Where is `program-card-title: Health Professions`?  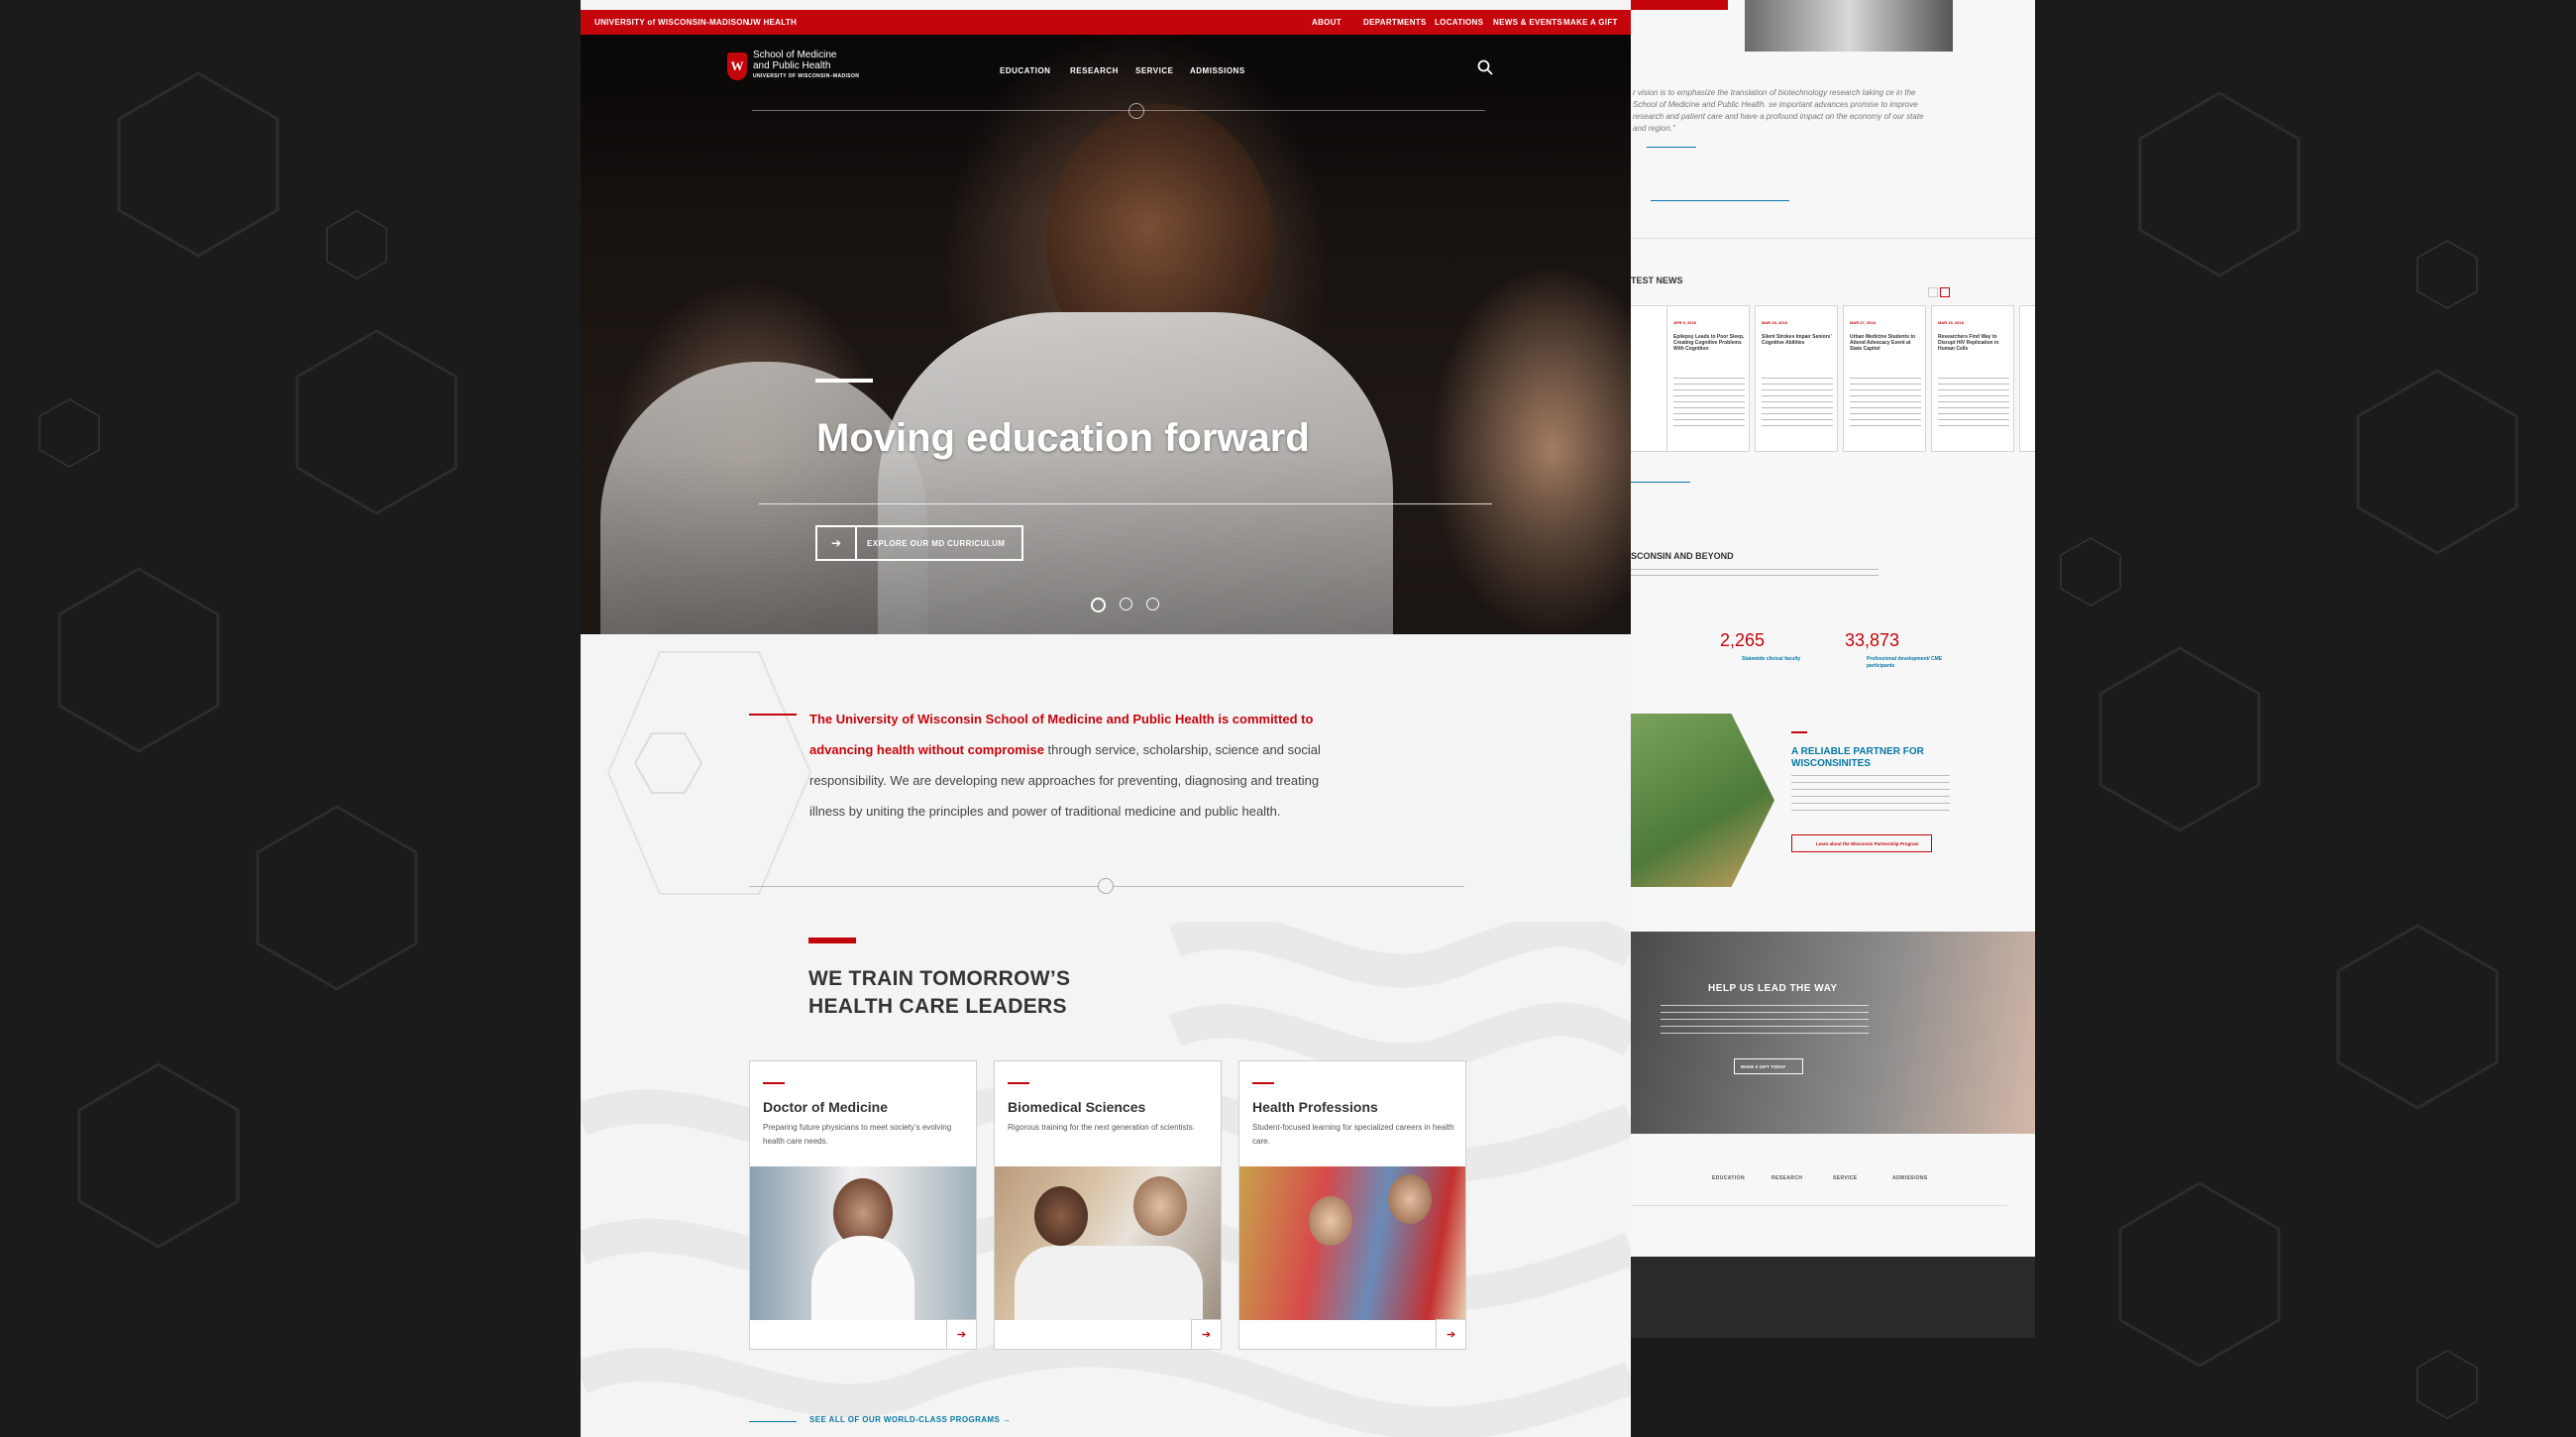
program-card-title: Health Professions is located at coordinates (1315, 1107).